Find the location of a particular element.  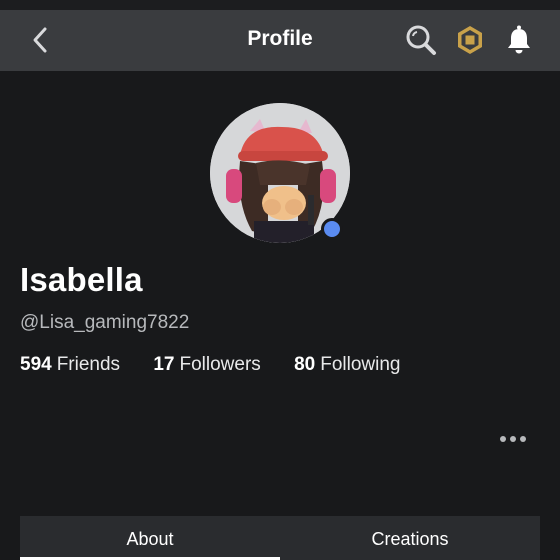

status-bar-strip is located at coordinates (280, 5).